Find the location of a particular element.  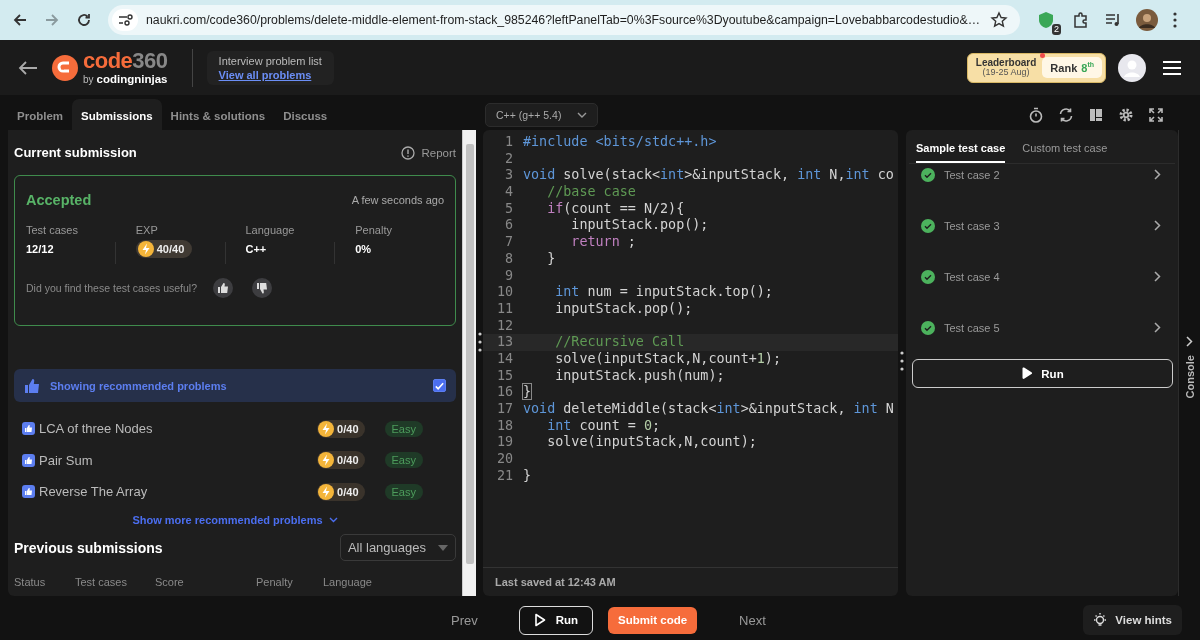

star-icon is located at coordinates (999, 20).